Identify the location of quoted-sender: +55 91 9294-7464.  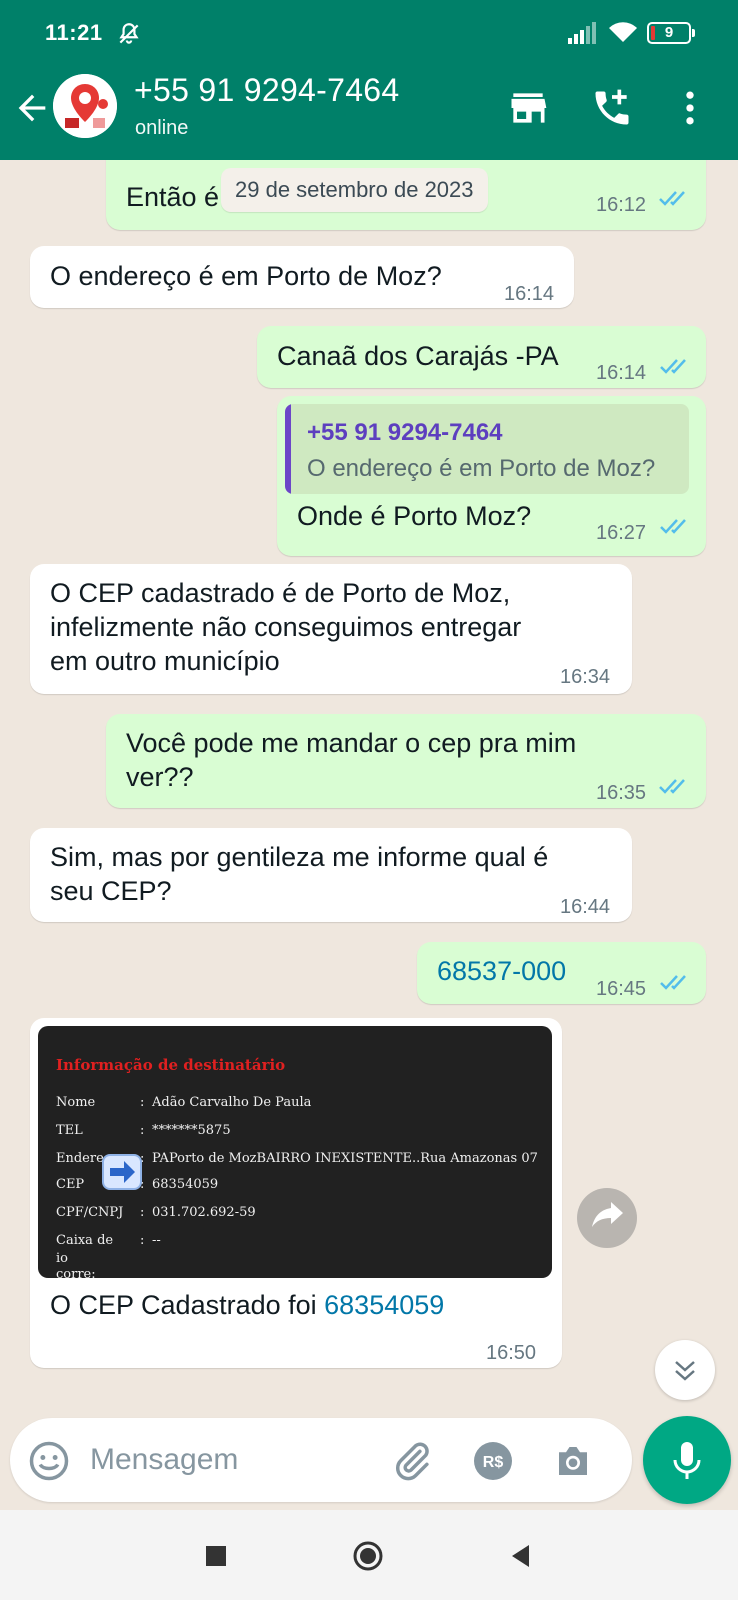
(405, 432).